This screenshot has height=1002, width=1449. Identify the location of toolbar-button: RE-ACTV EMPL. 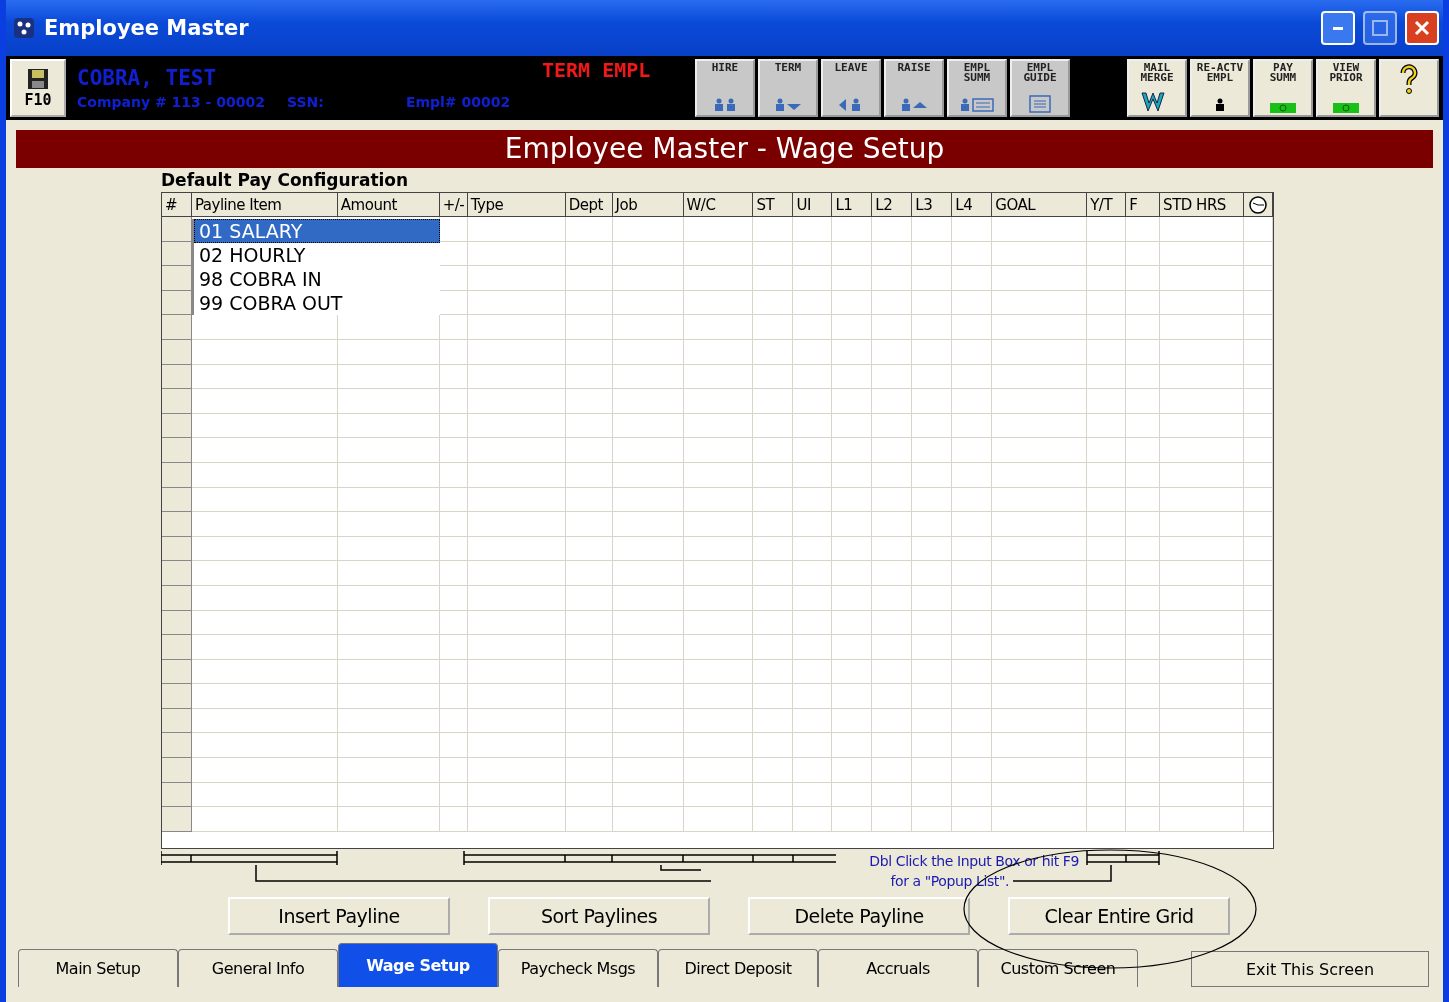
(1220, 88).